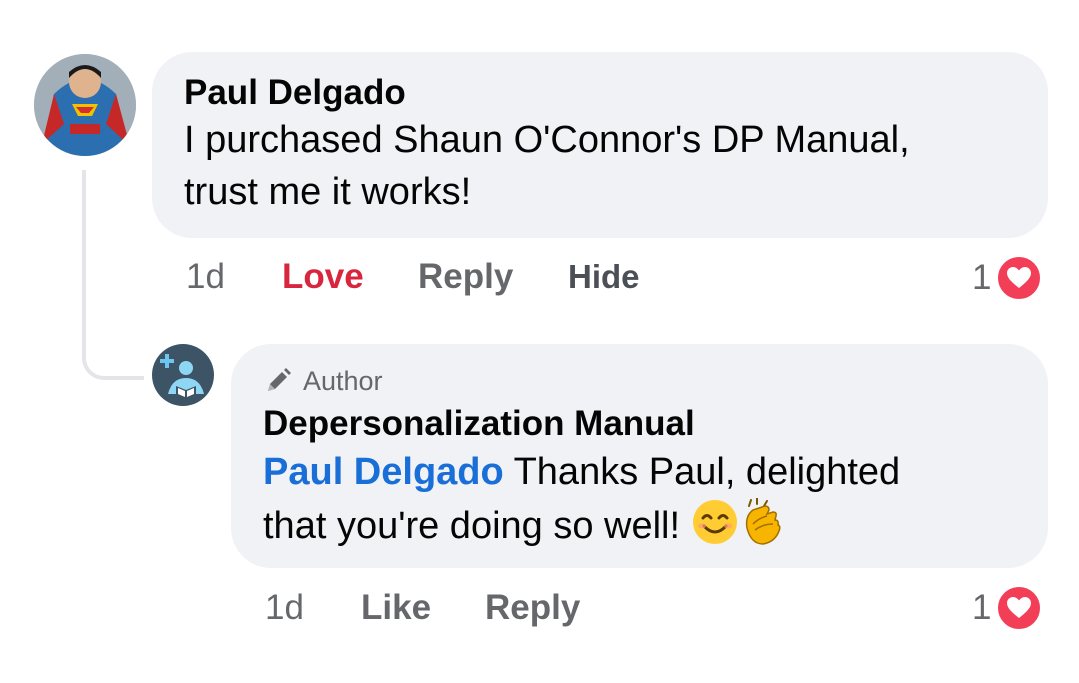 Image resolution: width=1079 pixels, height=683 pixels. I want to click on reply-text-line-1: Paul Delgado Thanks Paul, delighted, so click(639, 472).